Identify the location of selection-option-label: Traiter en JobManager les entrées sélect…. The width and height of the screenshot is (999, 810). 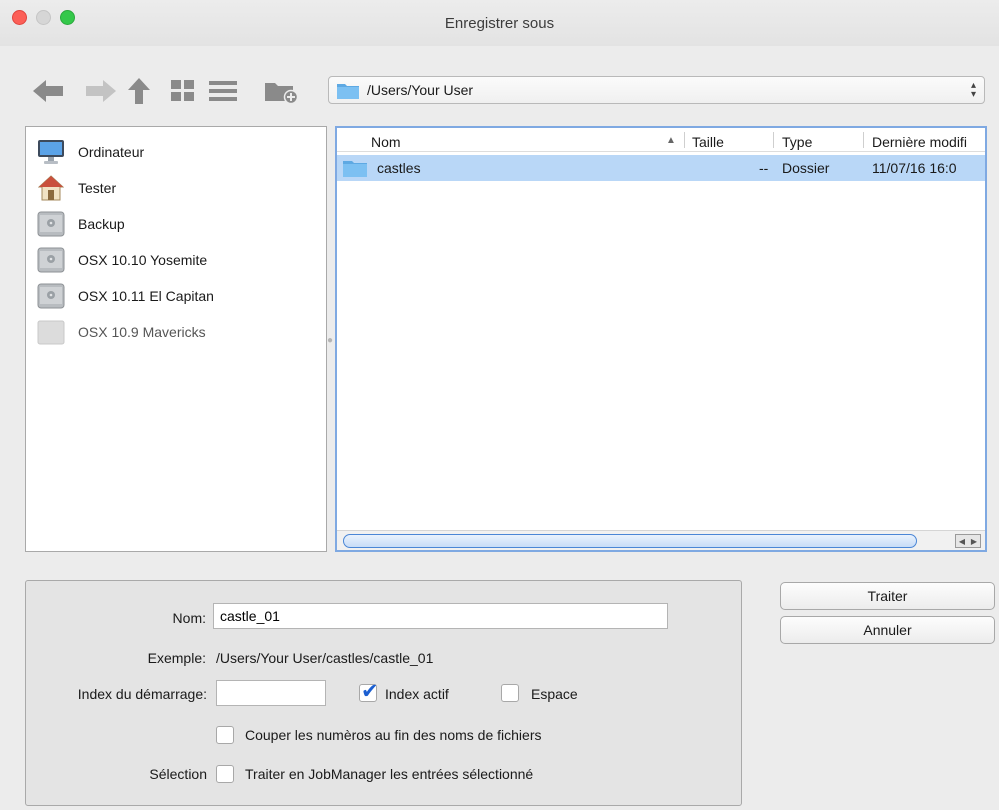
(389, 774).